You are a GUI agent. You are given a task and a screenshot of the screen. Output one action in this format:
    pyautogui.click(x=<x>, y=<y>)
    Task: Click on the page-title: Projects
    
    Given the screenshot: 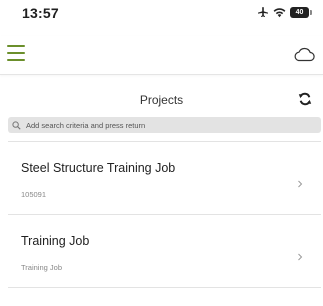 What is the action you would take?
    pyautogui.click(x=161, y=100)
    